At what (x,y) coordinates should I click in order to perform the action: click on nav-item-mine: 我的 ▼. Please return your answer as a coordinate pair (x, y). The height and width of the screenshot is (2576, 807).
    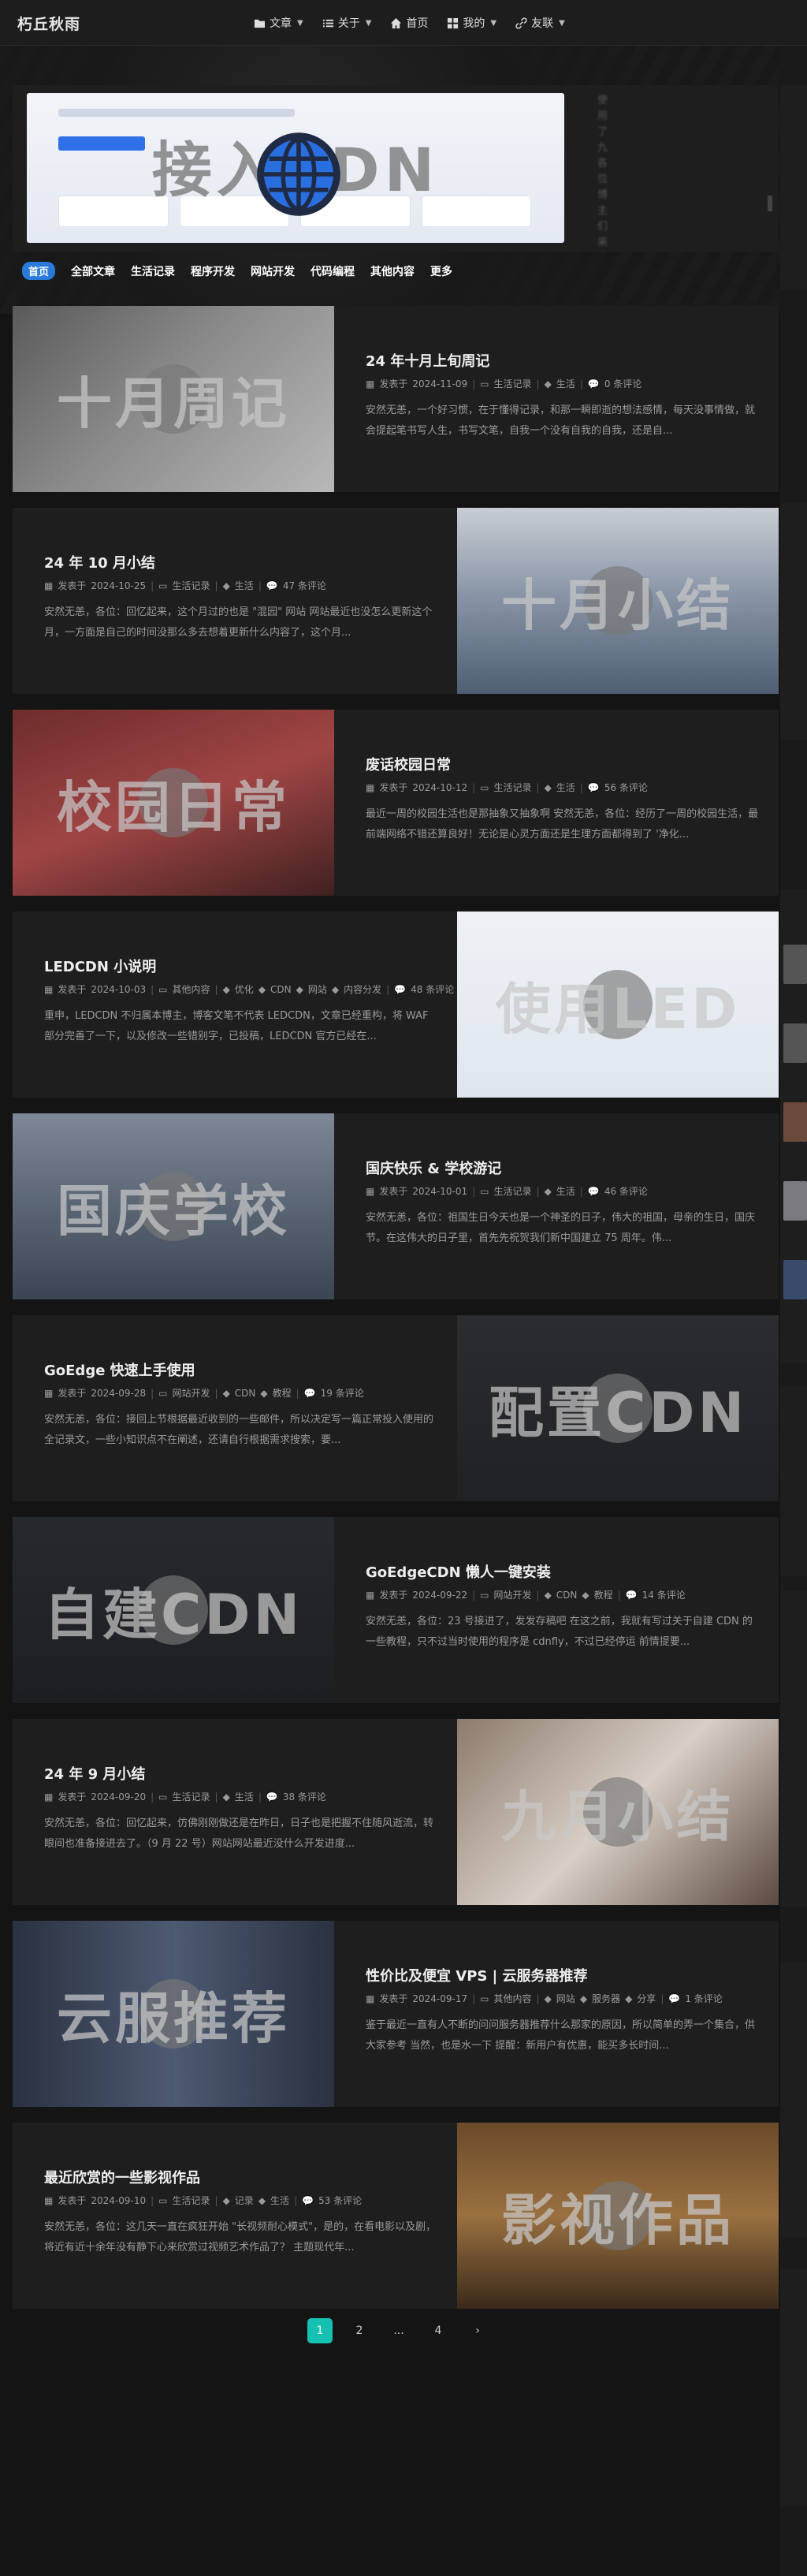
    Looking at the image, I should click on (471, 23).